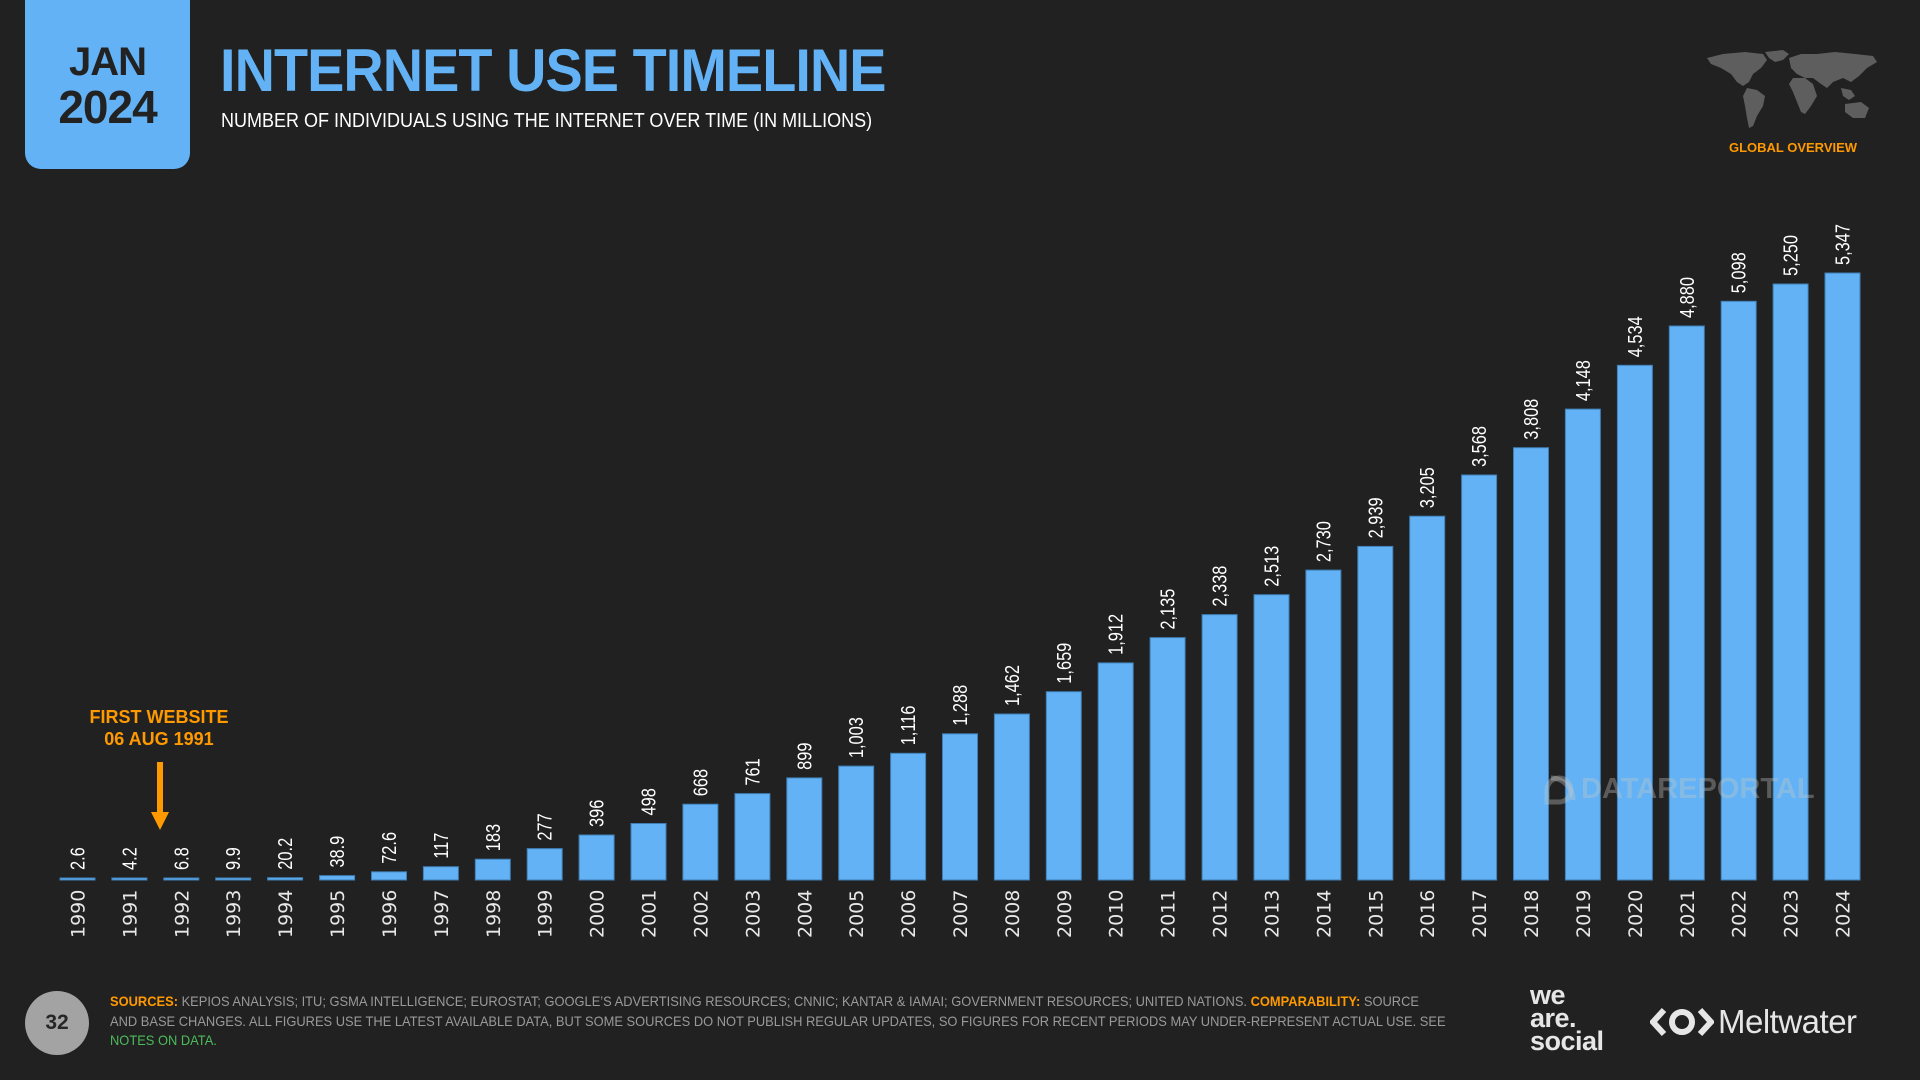  Describe the element at coordinates (129, 858) in the screenshot. I see `value-label-1991: 4.2` at that location.